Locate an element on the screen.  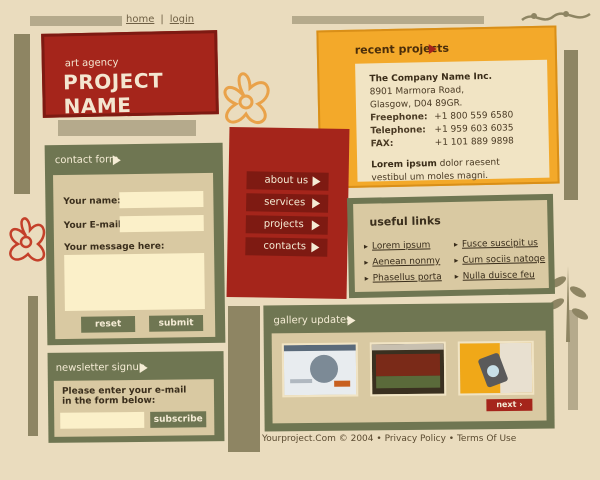
name-label: Your name: is located at coordinates (92, 201).